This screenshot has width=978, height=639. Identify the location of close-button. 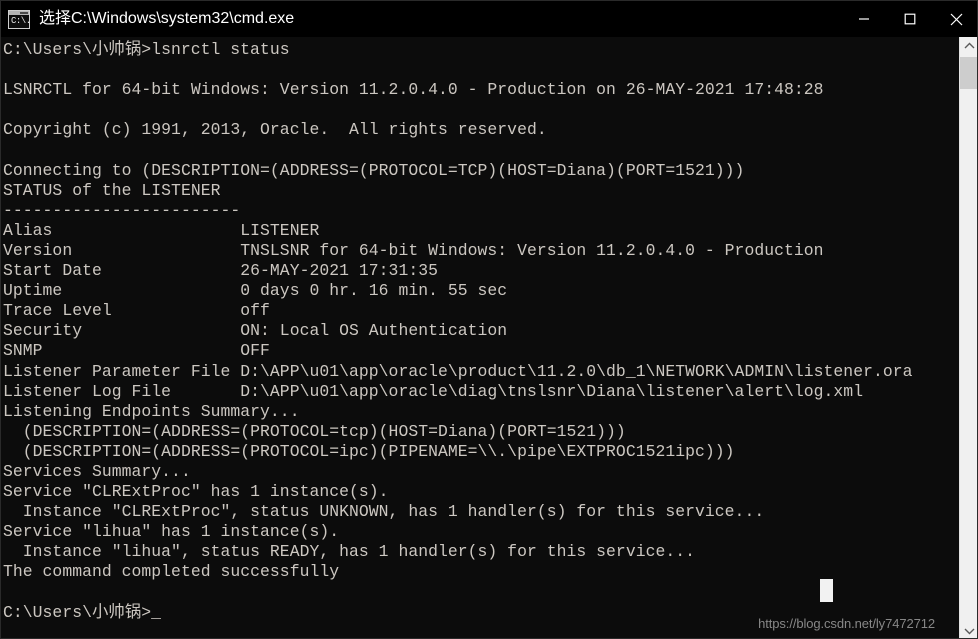
(955, 19).